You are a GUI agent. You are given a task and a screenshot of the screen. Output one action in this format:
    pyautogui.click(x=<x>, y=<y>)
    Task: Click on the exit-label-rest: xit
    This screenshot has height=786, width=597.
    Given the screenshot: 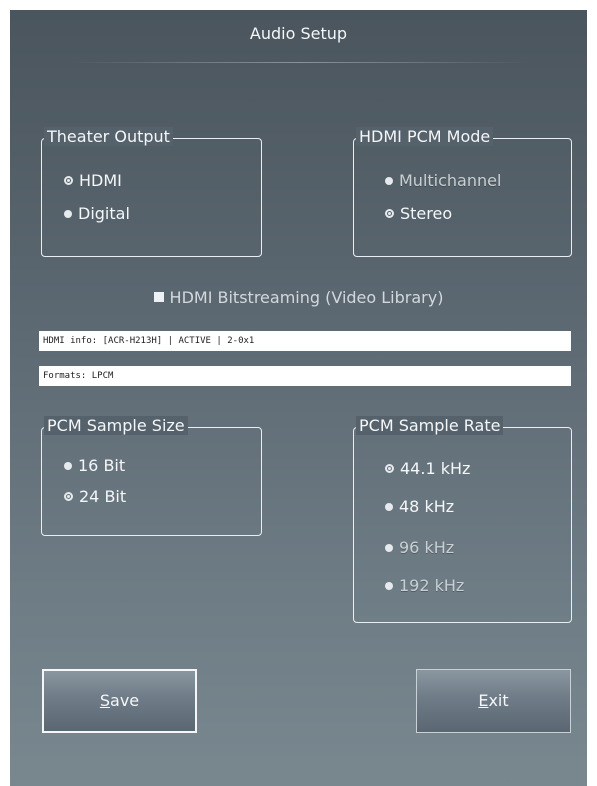 What is the action you would take?
    pyautogui.click(x=498, y=700)
    